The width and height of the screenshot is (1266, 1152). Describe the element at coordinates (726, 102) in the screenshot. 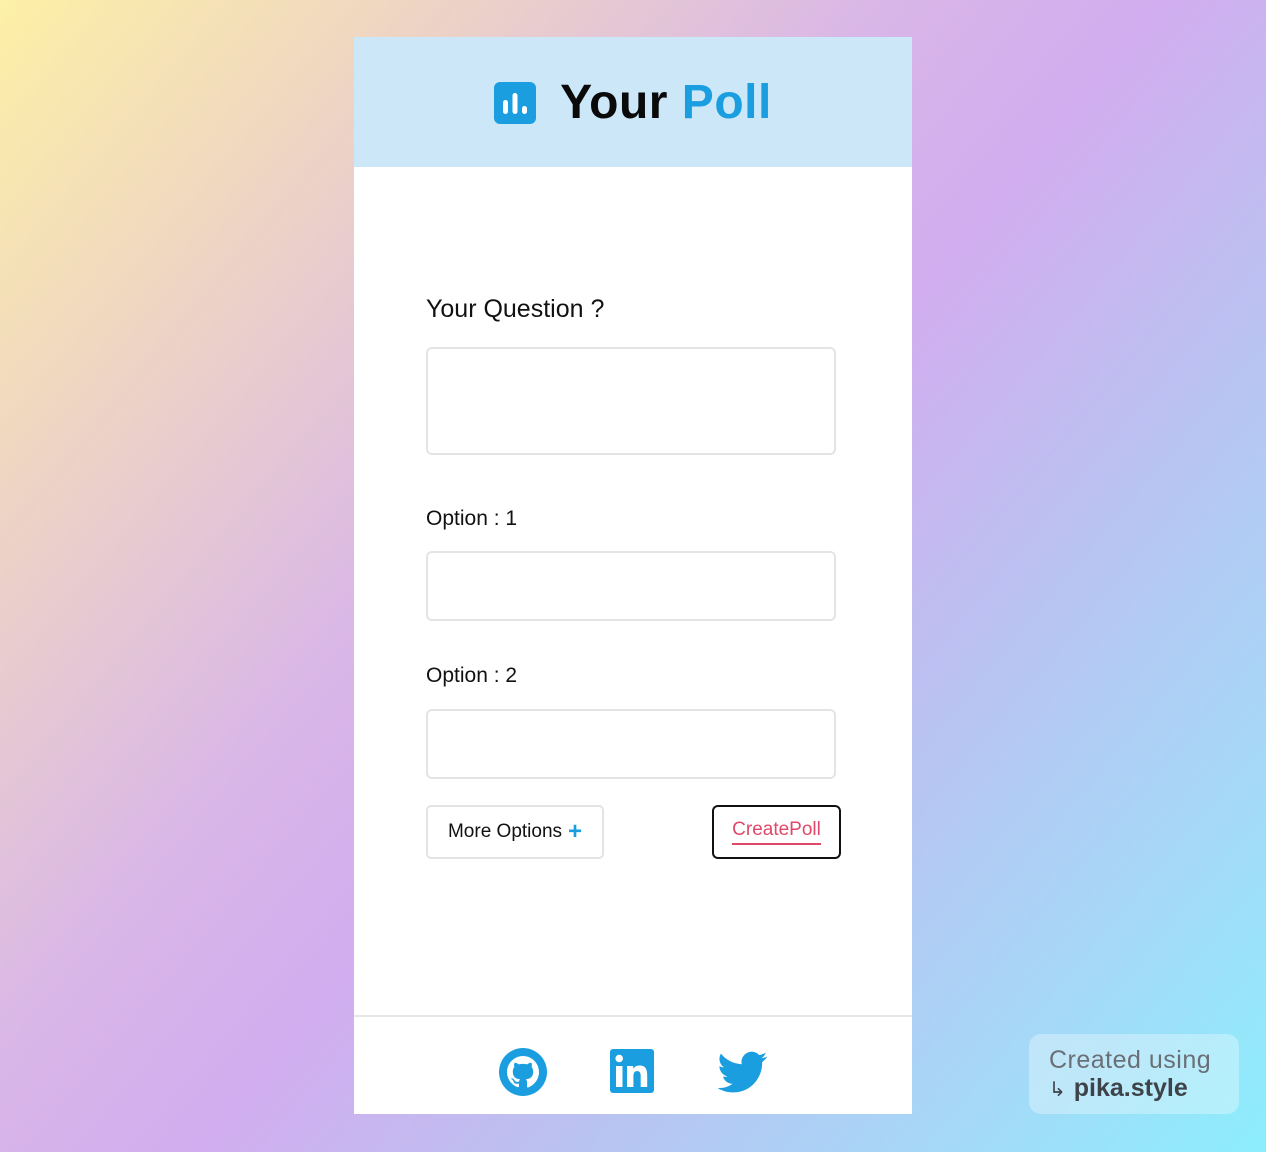

I see `title-word-poll: Poll` at that location.